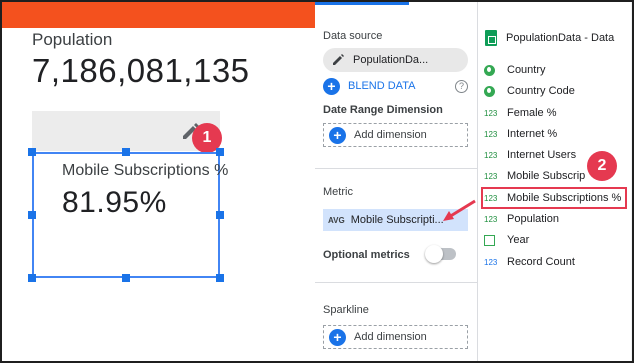  What do you see at coordinates (602, 166) in the screenshot?
I see `annotation-badge-2: 2` at bounding box center [602, 166].